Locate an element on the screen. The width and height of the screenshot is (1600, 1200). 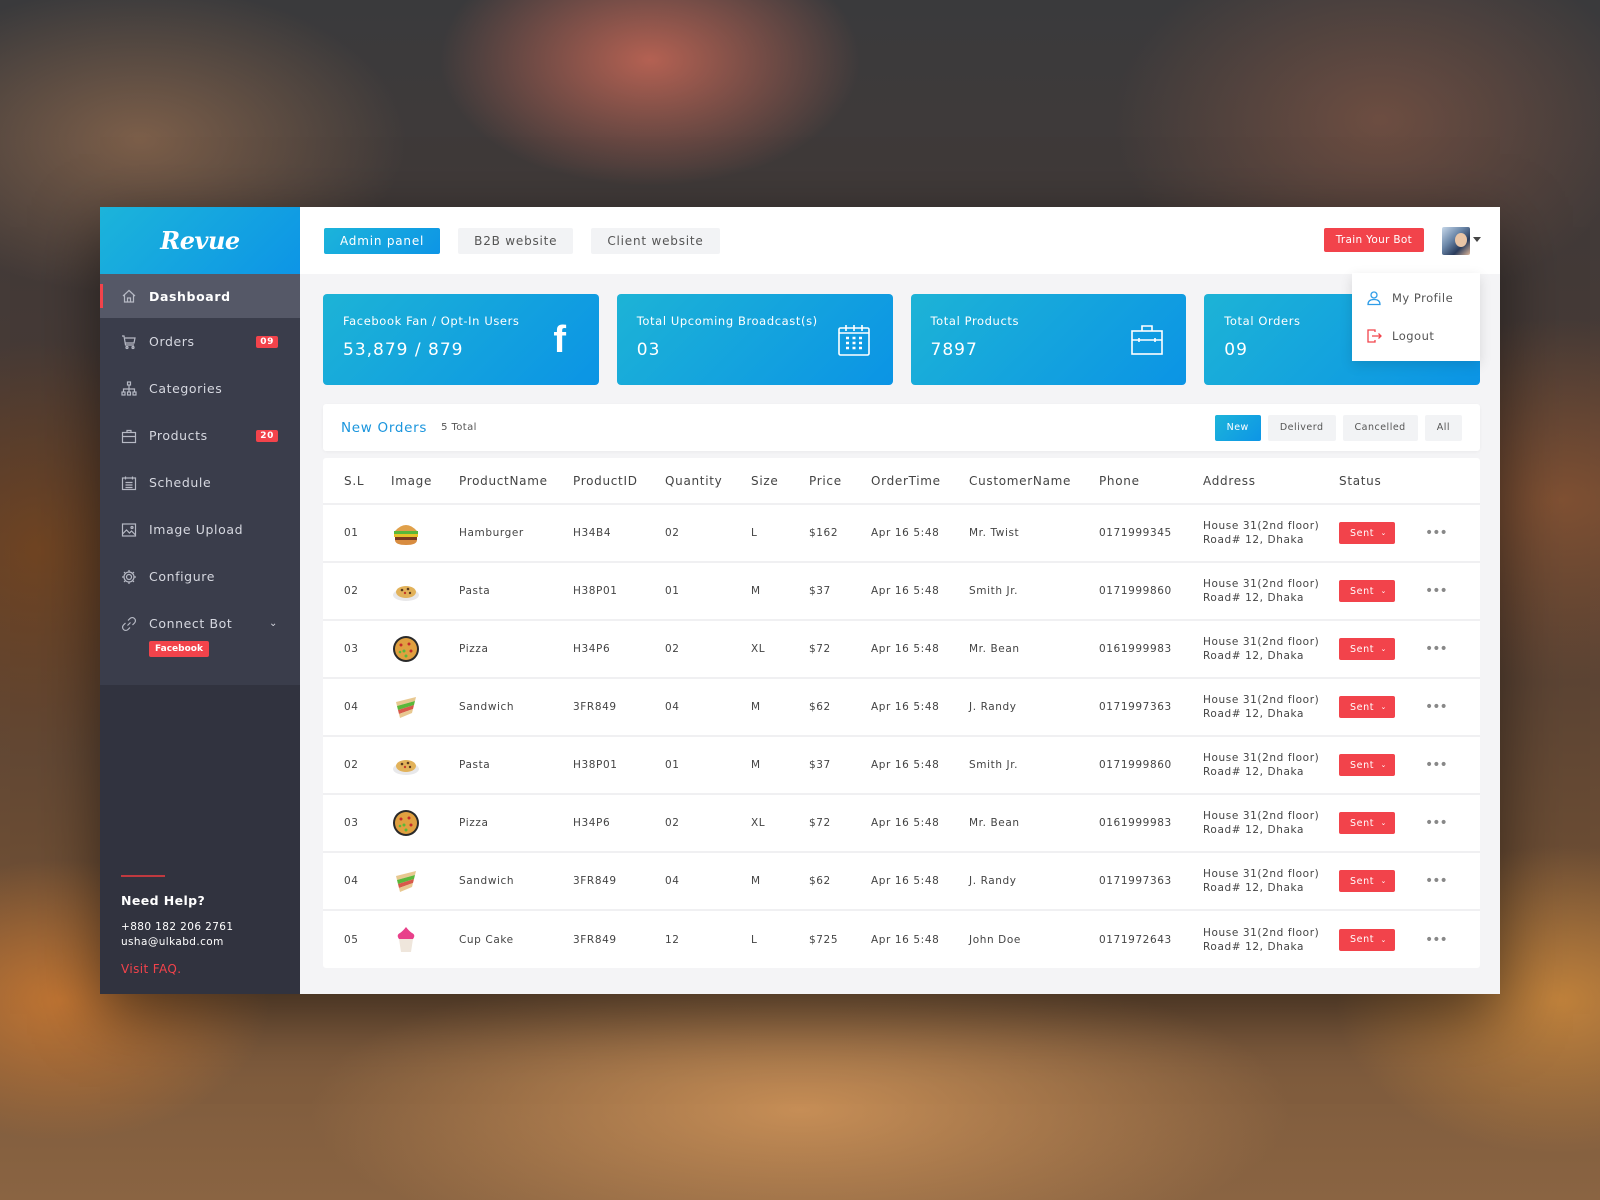
tab-client-website: Client website is located at coordinates (655, 240).